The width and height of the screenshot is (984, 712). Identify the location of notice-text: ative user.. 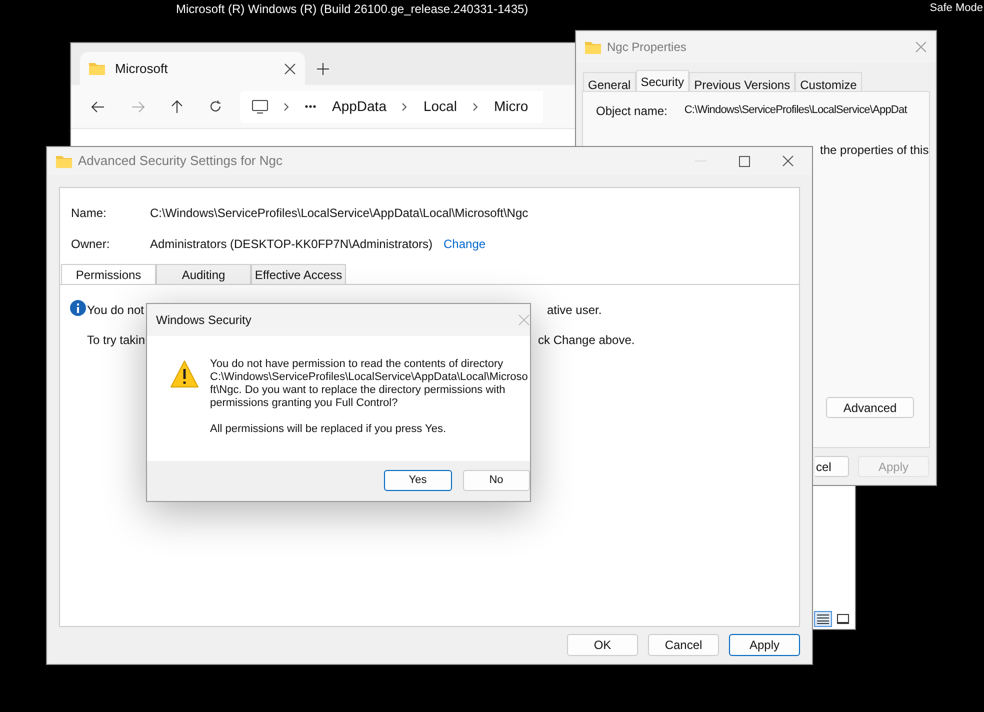
(574, 310).